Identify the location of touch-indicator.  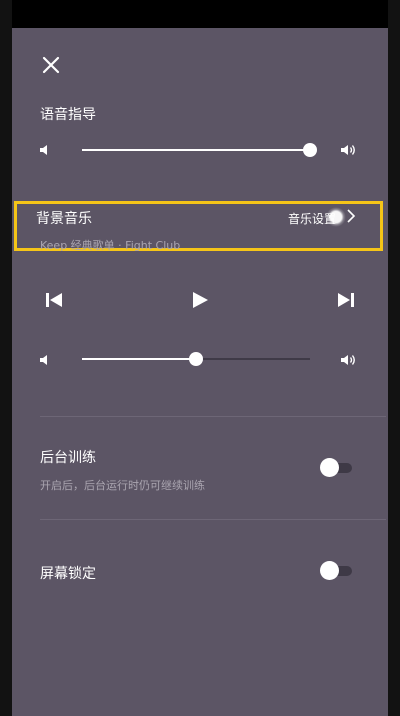
(336, 217).